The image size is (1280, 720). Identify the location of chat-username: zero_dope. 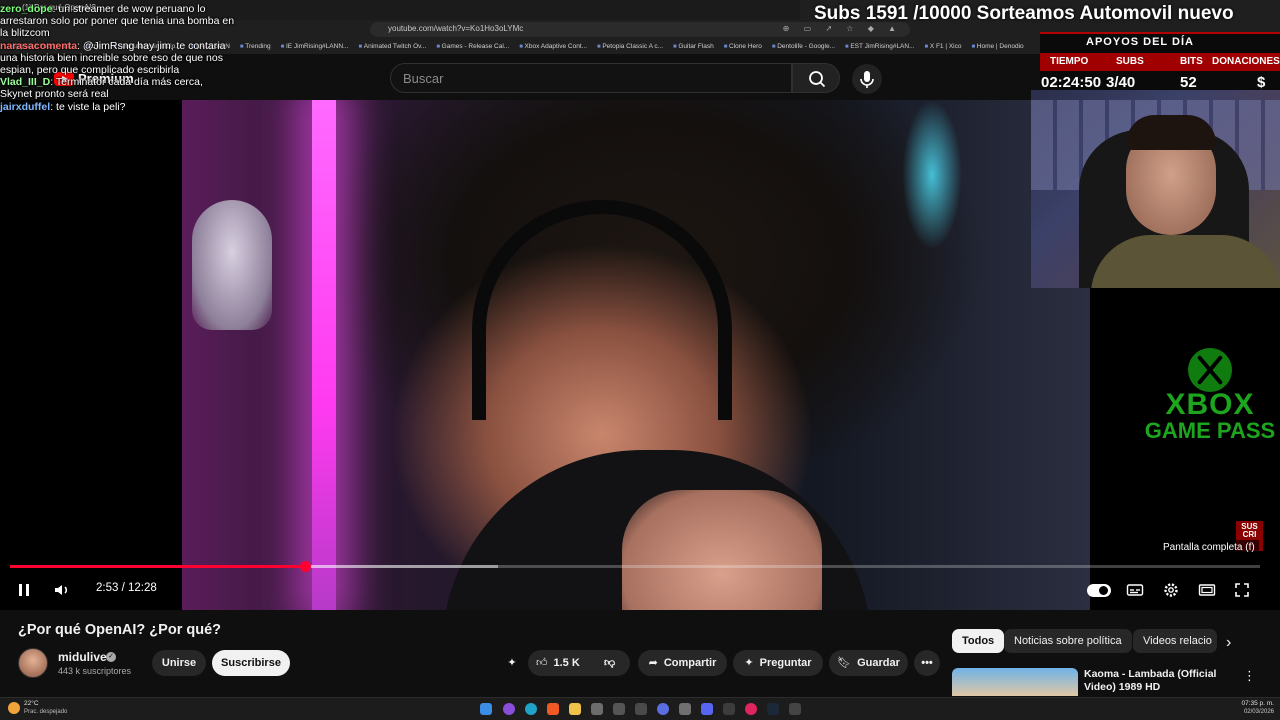
(26, 9).